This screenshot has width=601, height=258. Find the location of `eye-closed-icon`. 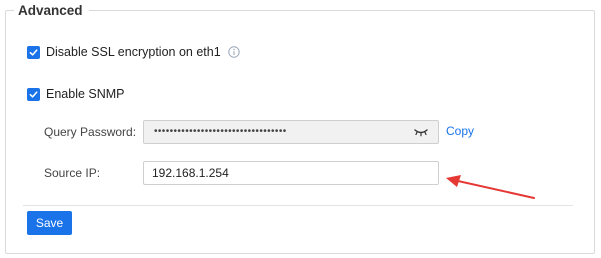

eye-closed-icon is located at coordinates (421, 132).